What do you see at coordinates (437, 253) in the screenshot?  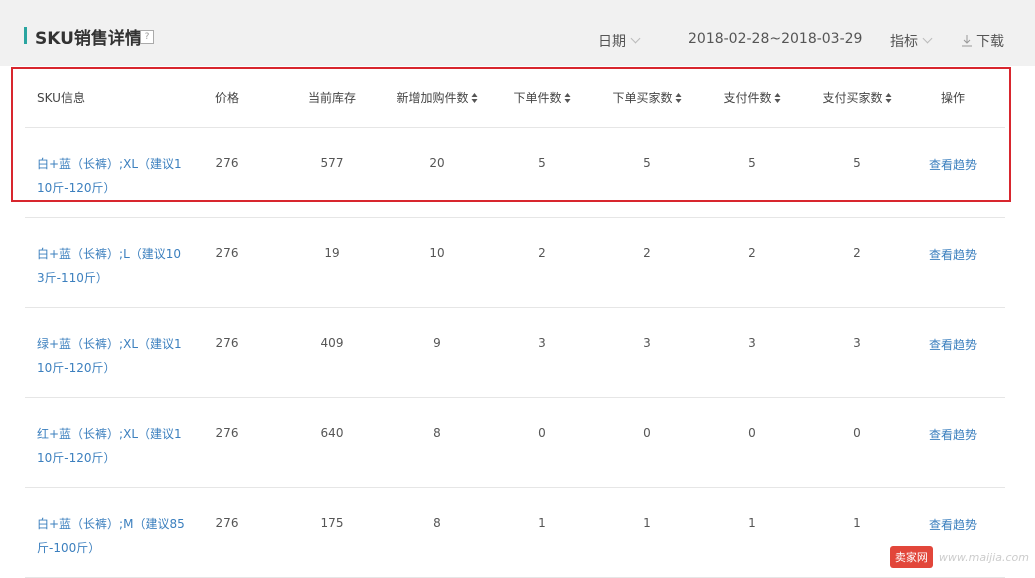 I see `cart-cell: 10` at bounding box center [437, 253].